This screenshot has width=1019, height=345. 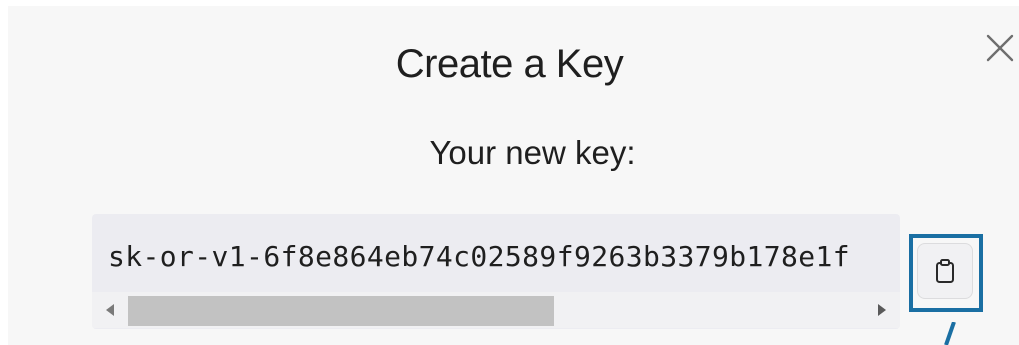 I want to click on scrollbar-thumb, so click(x=341, y=311).